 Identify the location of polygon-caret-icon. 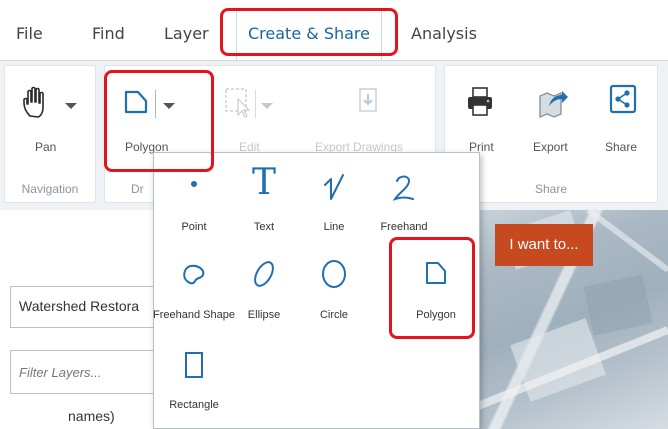
(169, 106).